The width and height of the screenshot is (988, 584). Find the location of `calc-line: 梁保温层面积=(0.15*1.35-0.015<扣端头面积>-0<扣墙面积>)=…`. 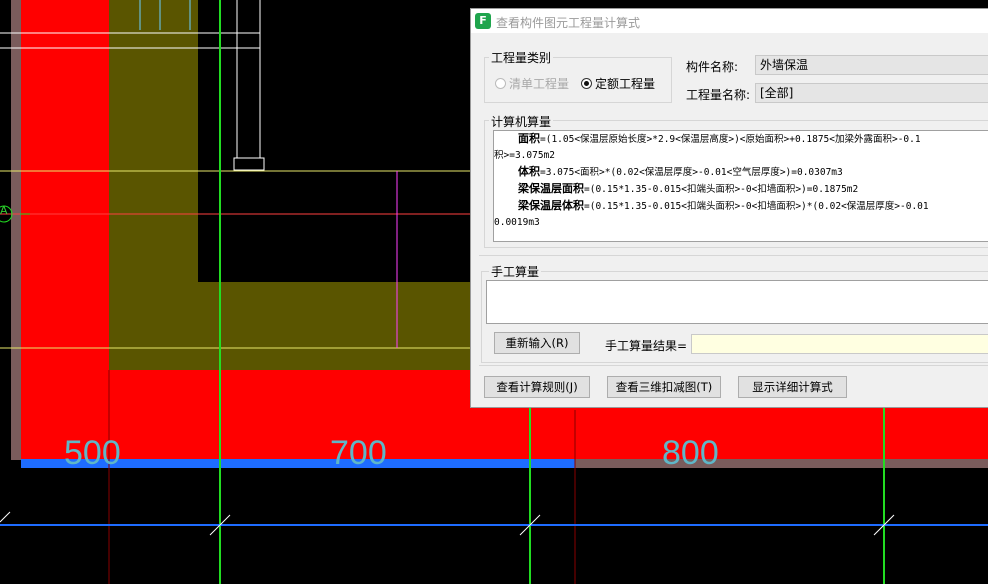

calc-line: 梁保温层面积=(0.15*1.35-0.015<扣端头面积>-0<扣墙面积>)=… is located at coordinates (741, 189).